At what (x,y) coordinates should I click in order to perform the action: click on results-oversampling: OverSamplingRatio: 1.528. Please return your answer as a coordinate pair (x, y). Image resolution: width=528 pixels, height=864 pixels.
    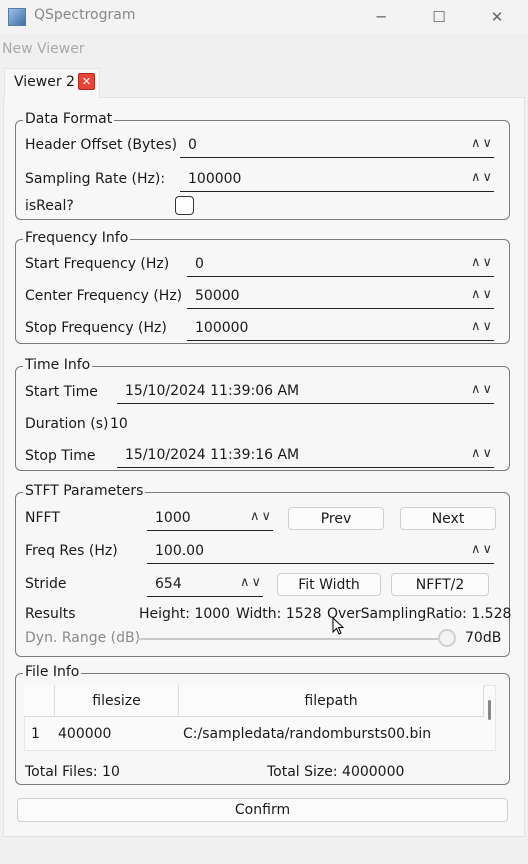
    Looking at the image, I should click on (419, 614).